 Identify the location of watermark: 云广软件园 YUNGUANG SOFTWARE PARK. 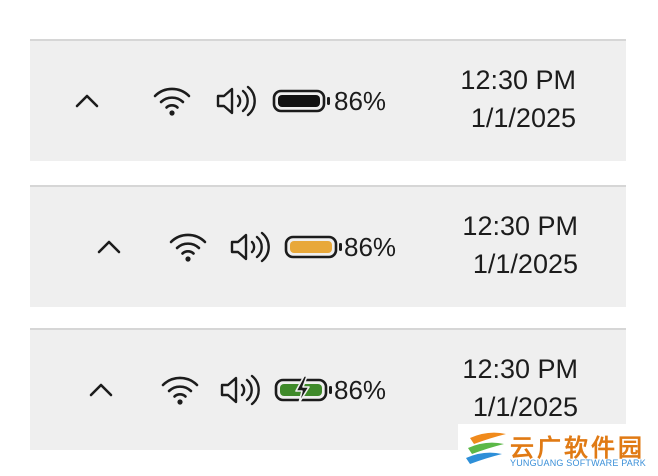
(558, 450).